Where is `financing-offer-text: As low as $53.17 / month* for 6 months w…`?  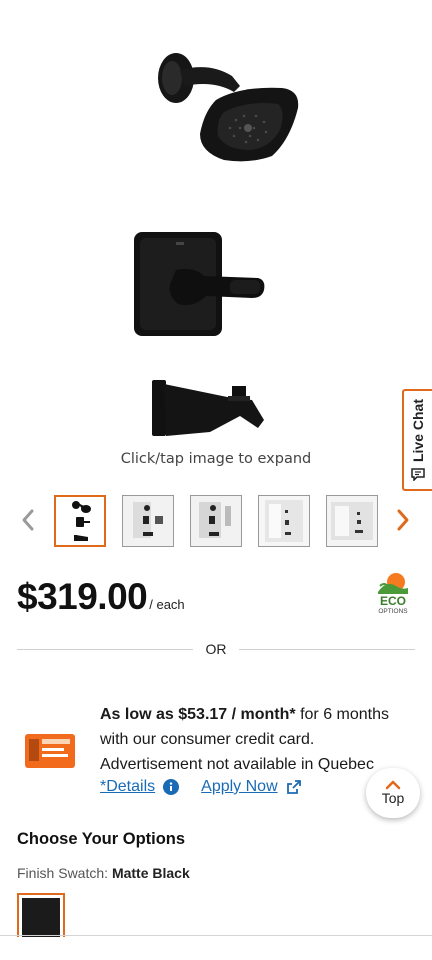
financing-offer-text: As low as $53.17 / month* for 6 months w… is located at coordinates (260, 739).